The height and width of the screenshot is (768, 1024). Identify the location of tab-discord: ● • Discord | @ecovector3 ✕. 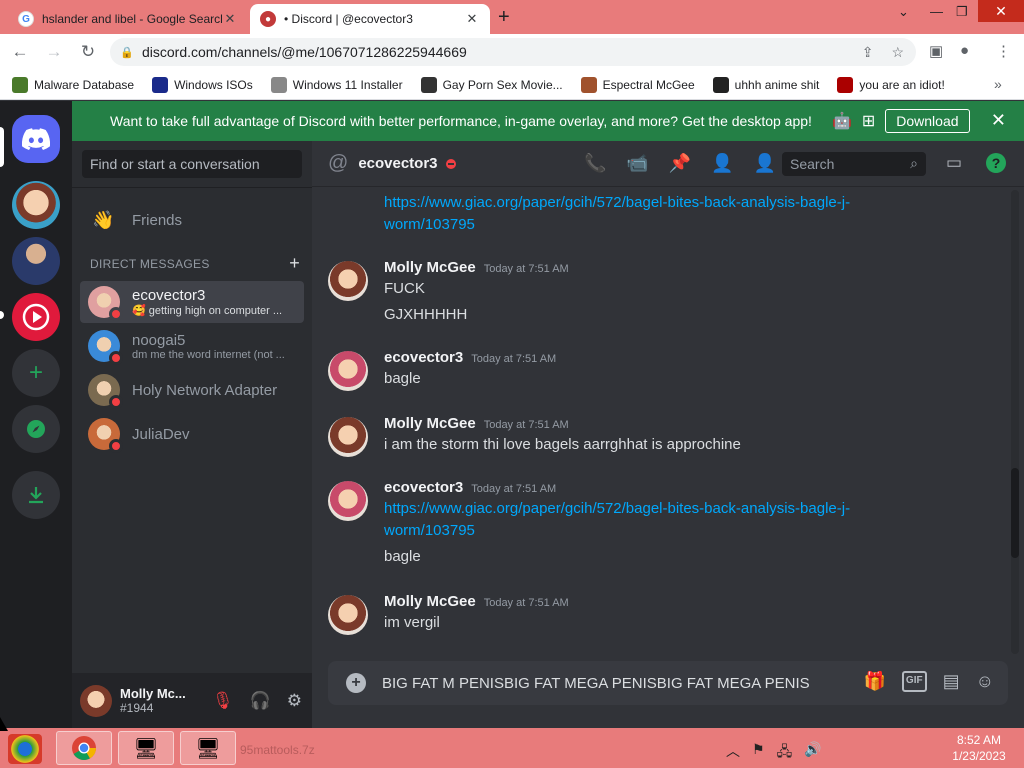
(370, 19).